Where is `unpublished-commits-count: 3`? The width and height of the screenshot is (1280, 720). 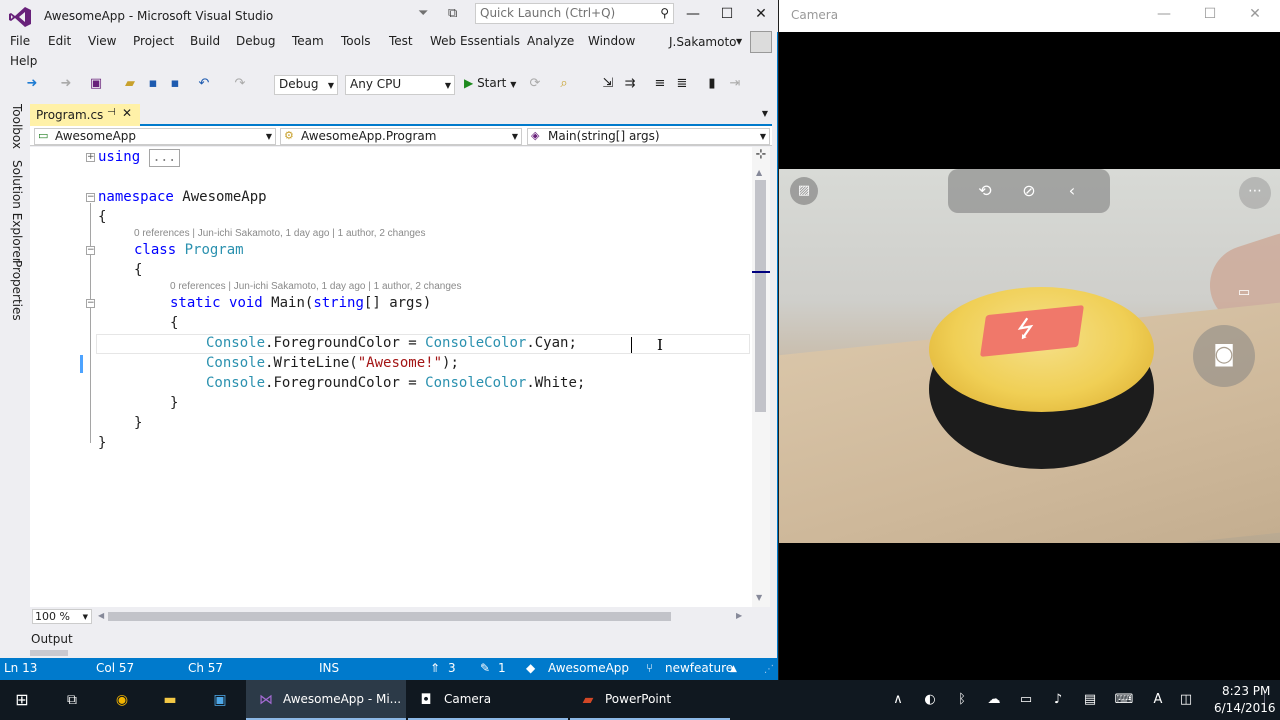 unpublished-commits-count: 3 is located at coordinates (452, 668).